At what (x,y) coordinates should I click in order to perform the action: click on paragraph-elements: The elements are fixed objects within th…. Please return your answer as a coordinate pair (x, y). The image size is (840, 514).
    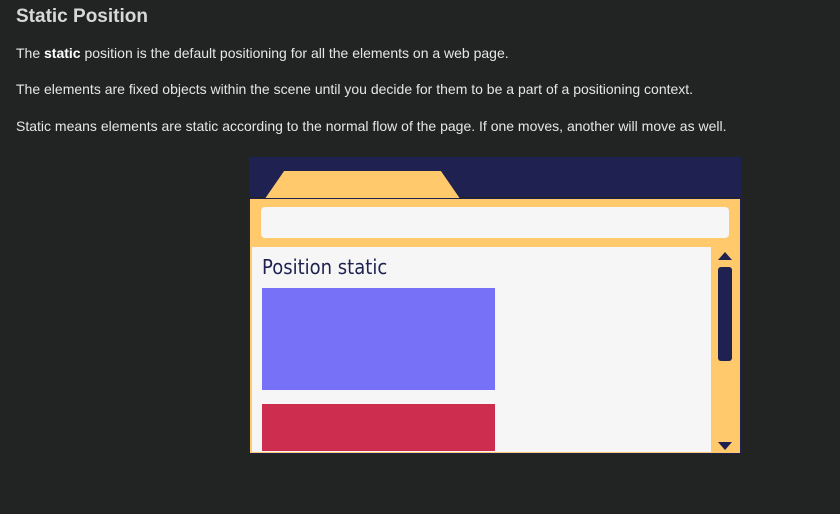
    Looking at the image, I should click on (355, 89).